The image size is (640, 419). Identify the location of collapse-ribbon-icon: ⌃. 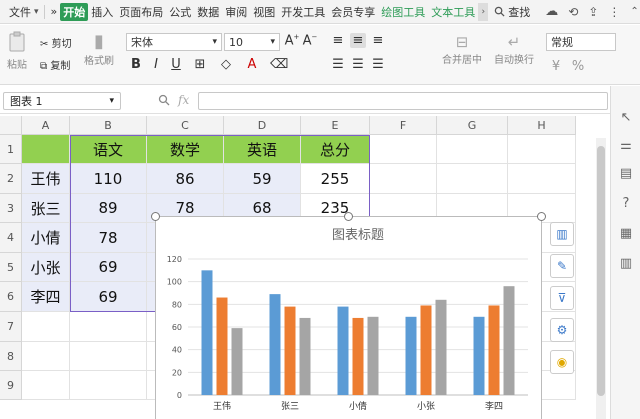
(634, 11).